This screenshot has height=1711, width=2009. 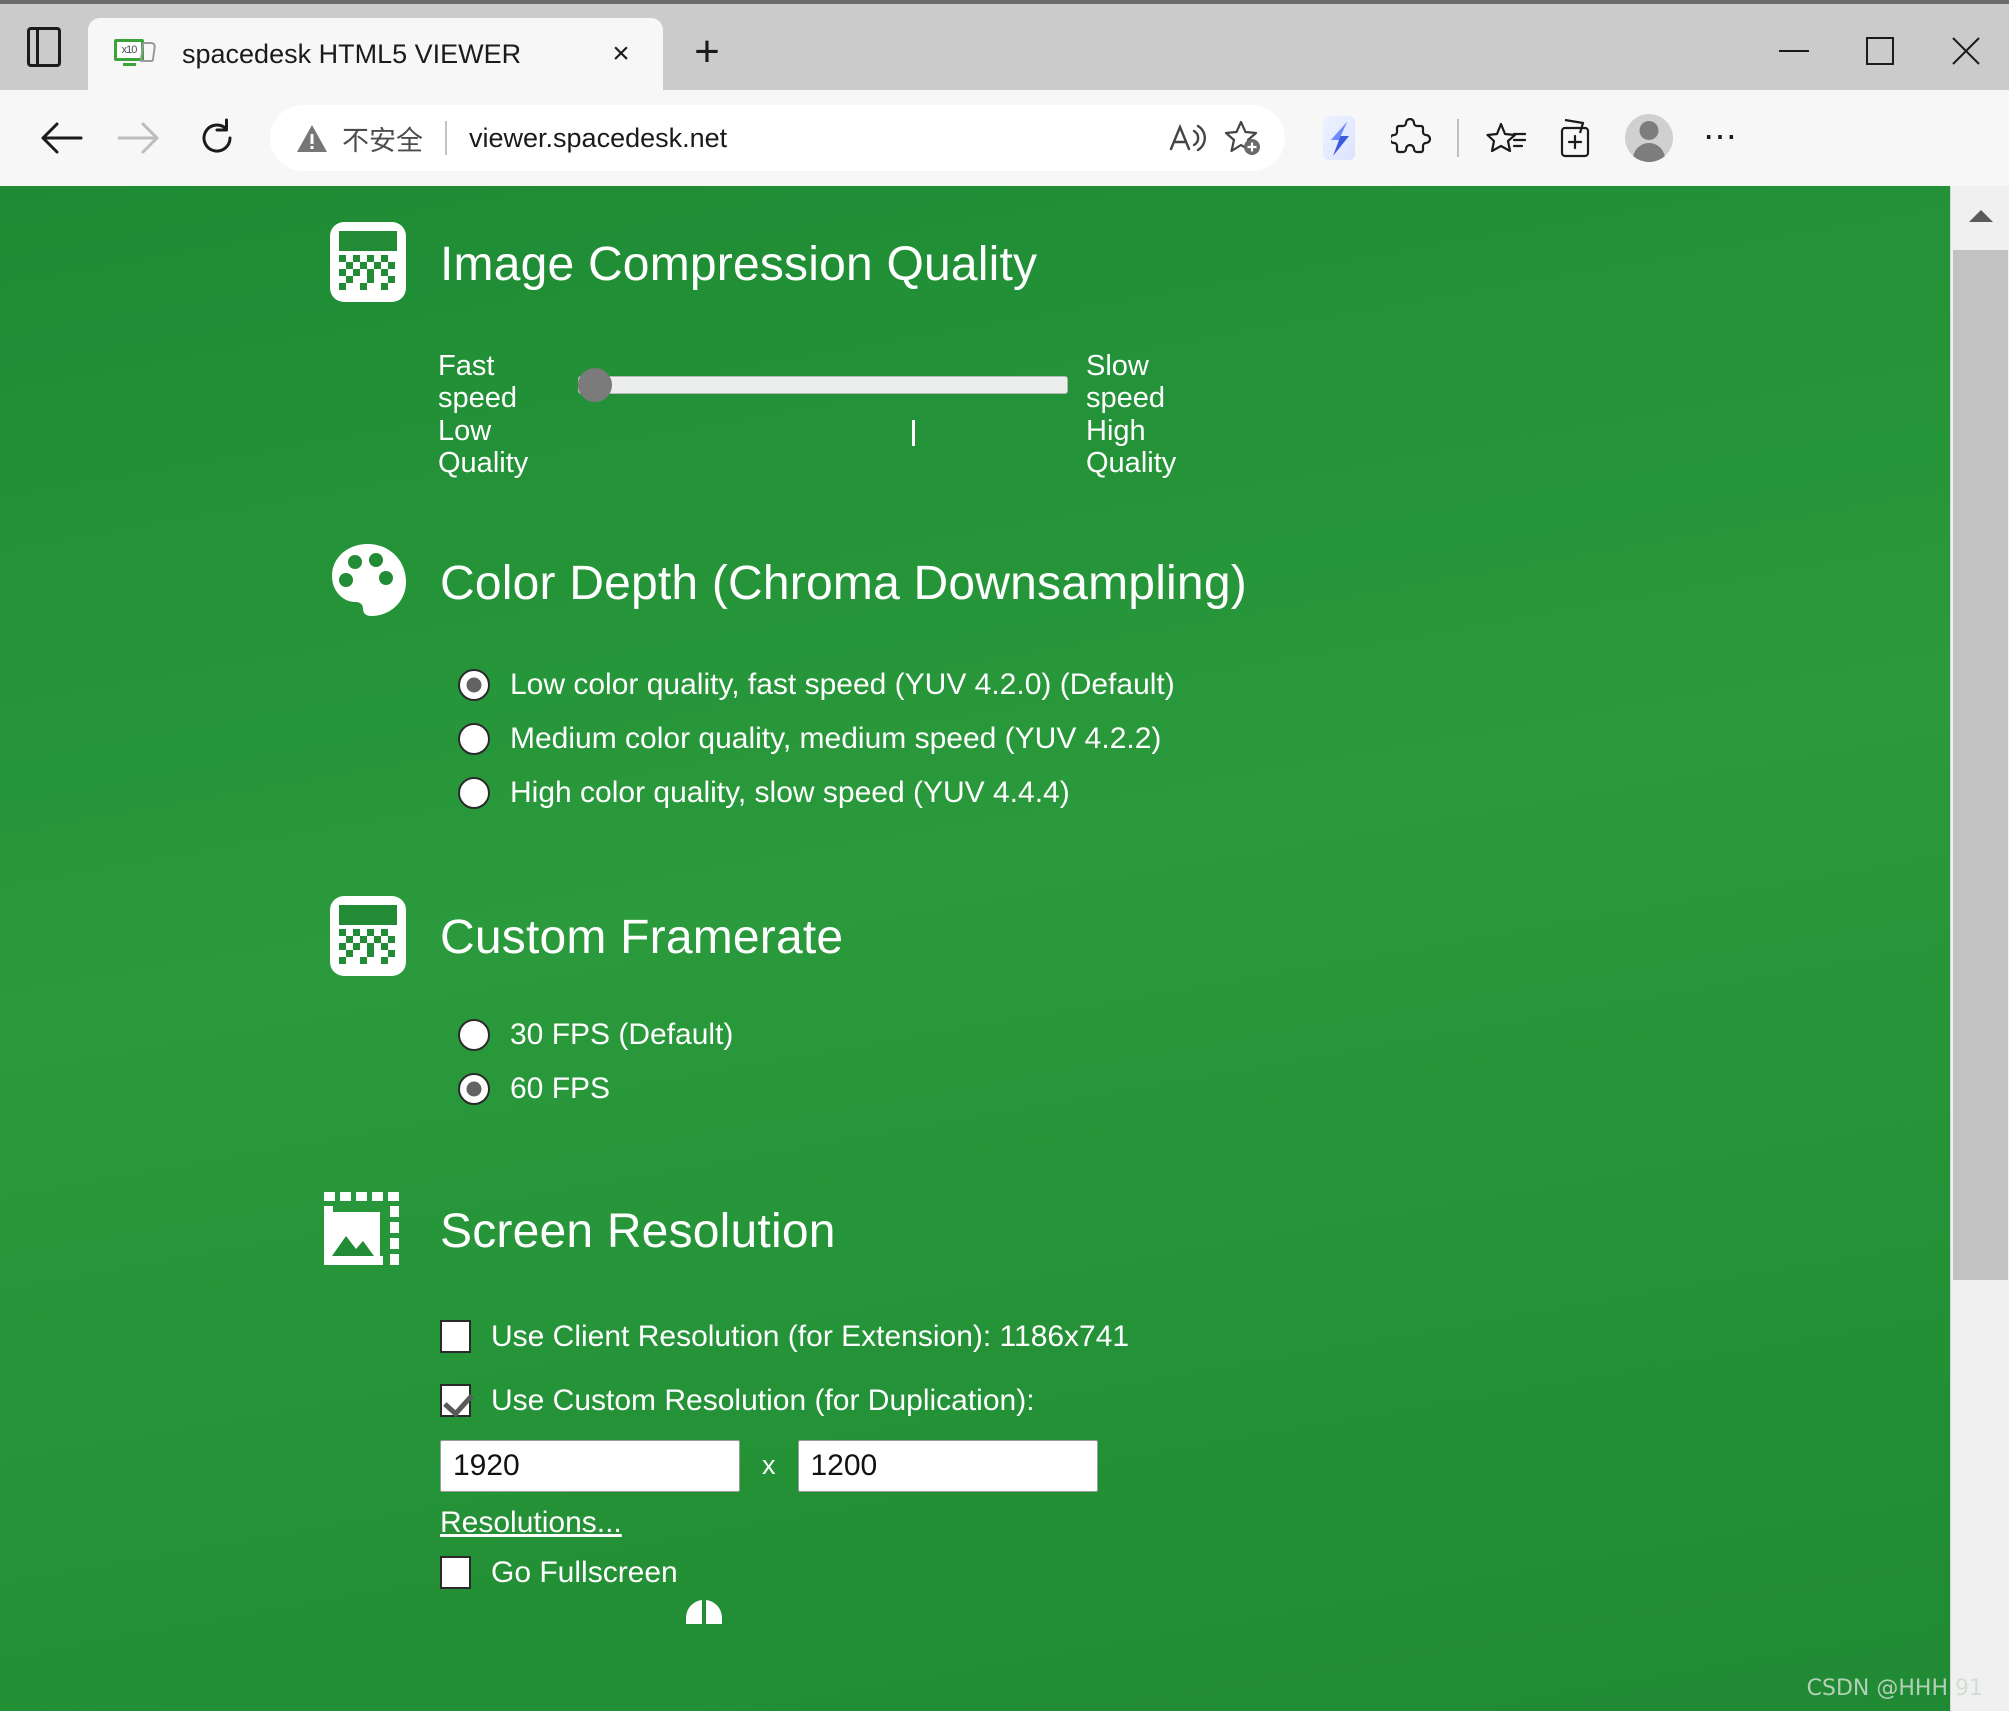 I want to click on profile-avatar, so click(x=1649, y=138).